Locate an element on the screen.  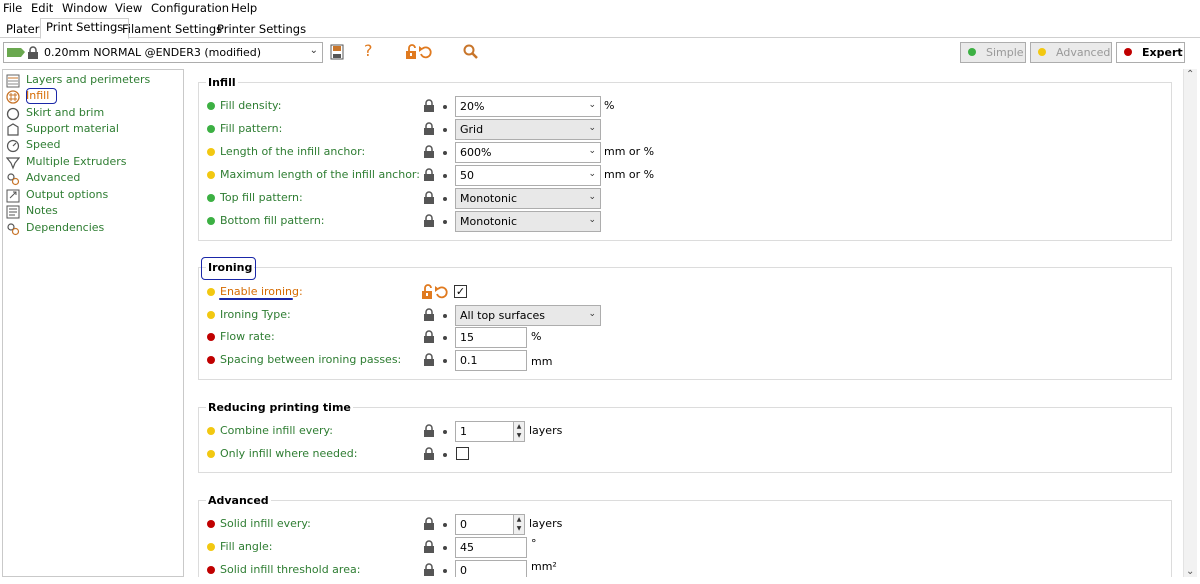
field-value: 45 is located at coordinates (467, 547).